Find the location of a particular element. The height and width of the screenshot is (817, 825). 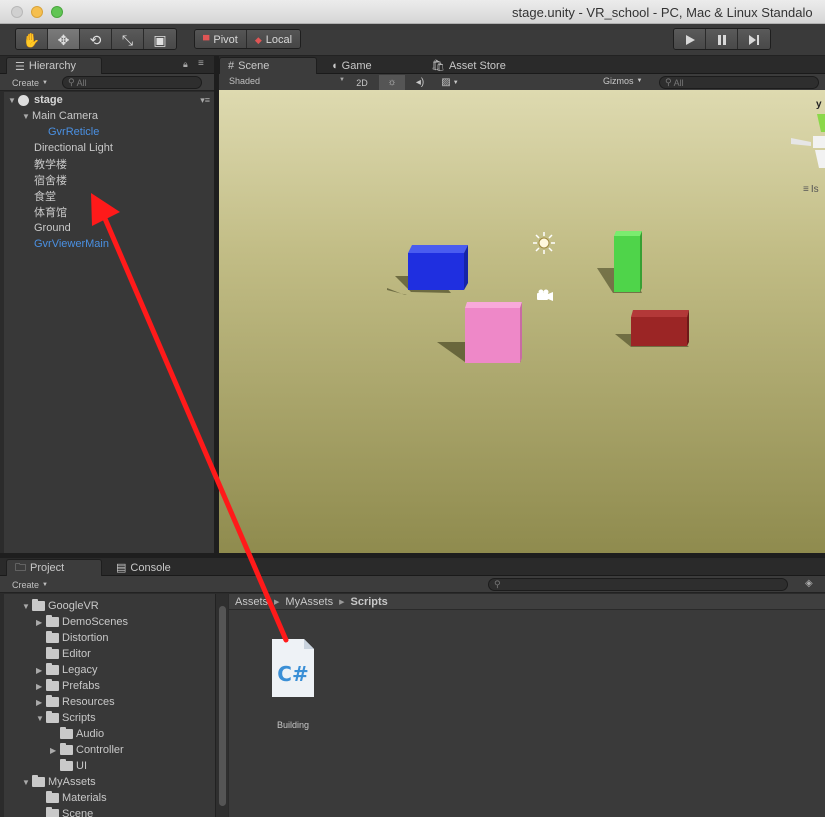

tab-scene: # Scene is located at coordinates (268, 65).